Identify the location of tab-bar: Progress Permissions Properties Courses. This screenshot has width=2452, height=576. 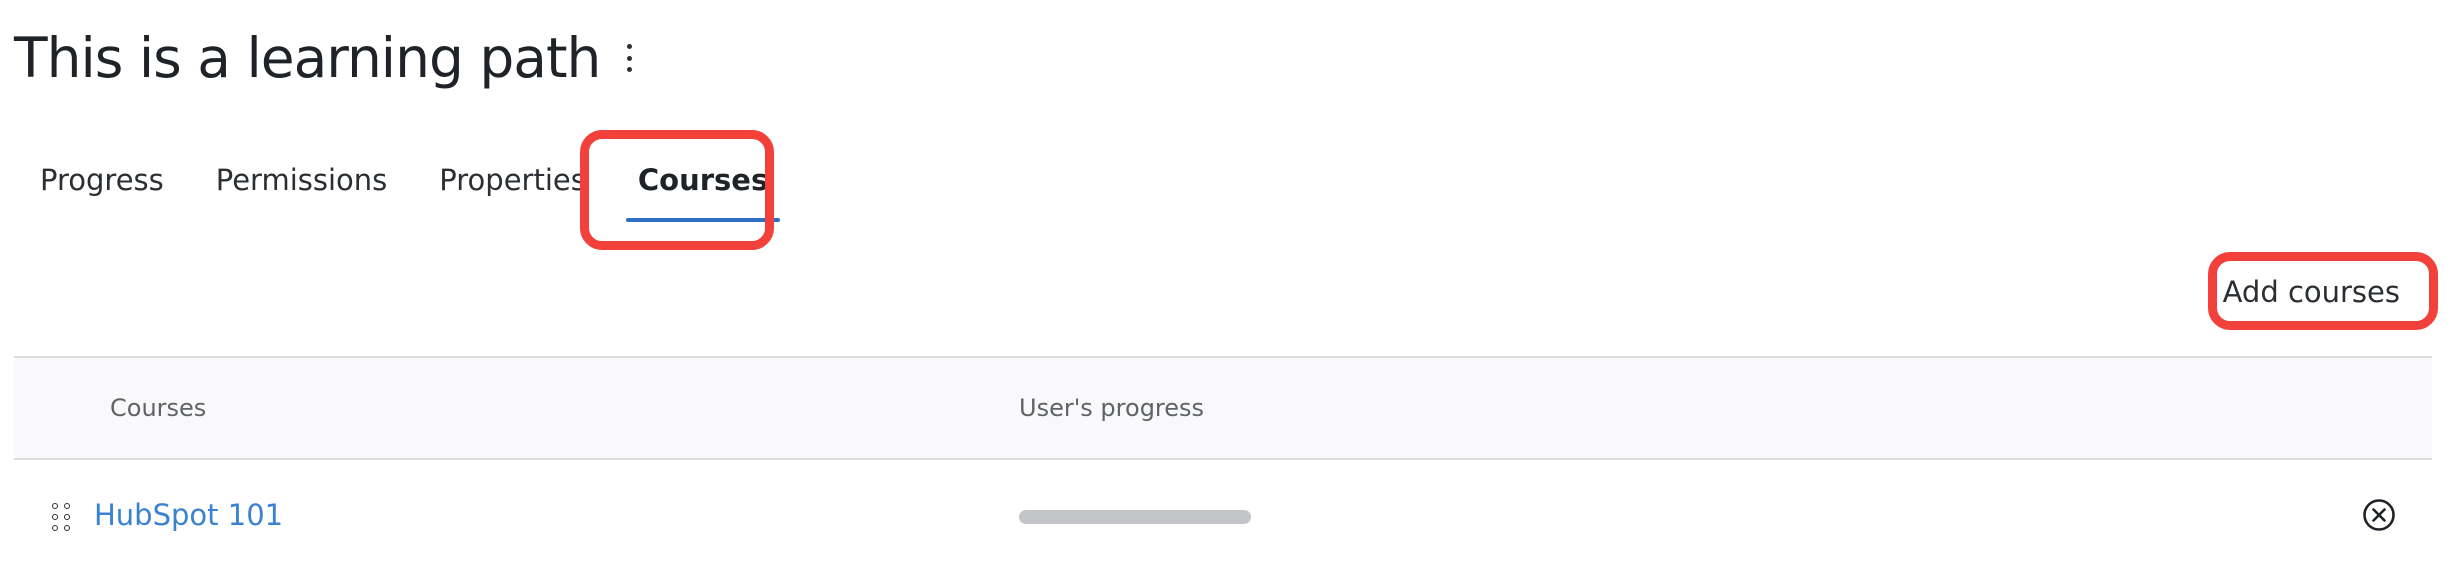
(404, 180).